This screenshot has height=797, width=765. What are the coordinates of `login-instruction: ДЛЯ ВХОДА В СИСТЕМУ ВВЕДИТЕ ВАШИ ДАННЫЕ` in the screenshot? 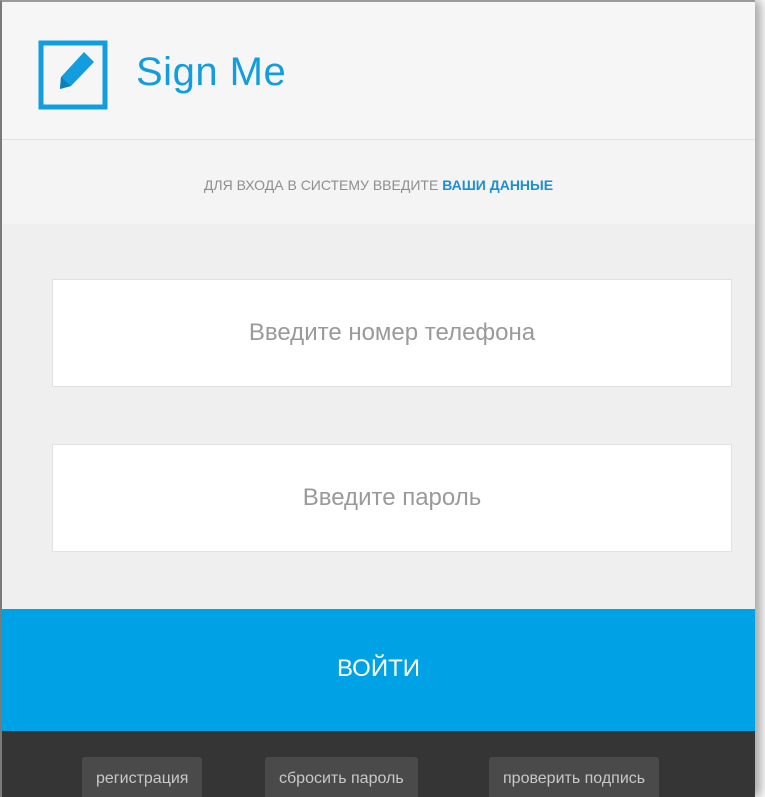 It's located at (378, 182).